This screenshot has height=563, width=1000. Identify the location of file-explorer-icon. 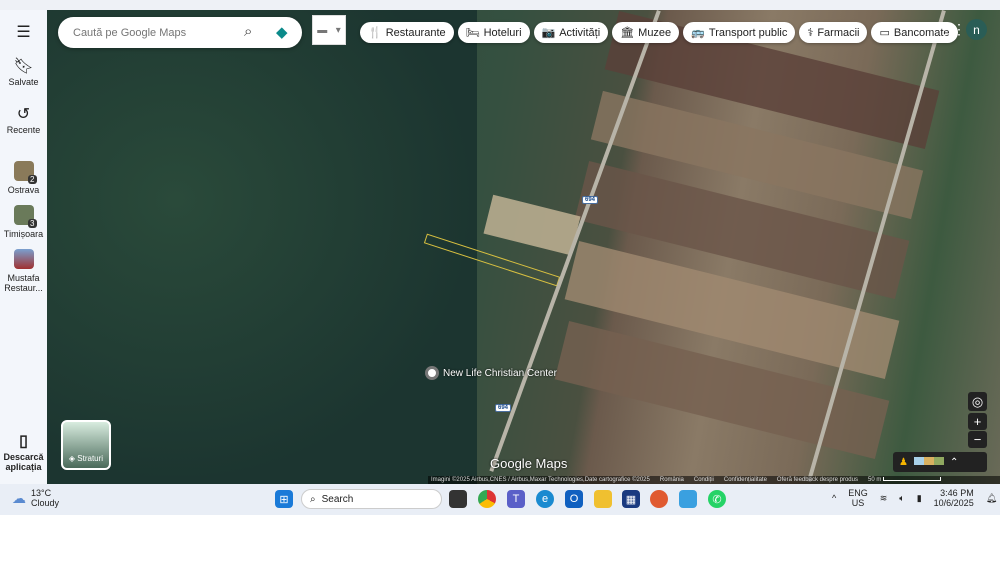
(603, 499).